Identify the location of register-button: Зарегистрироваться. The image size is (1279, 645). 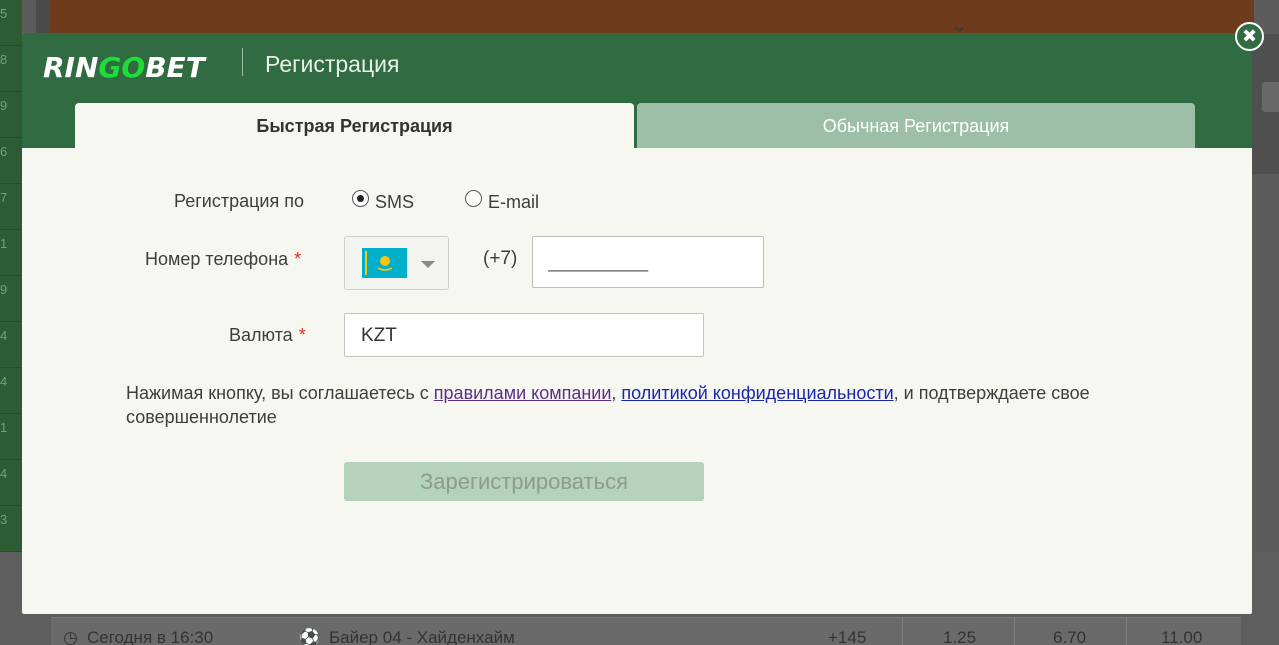
(524, 481).